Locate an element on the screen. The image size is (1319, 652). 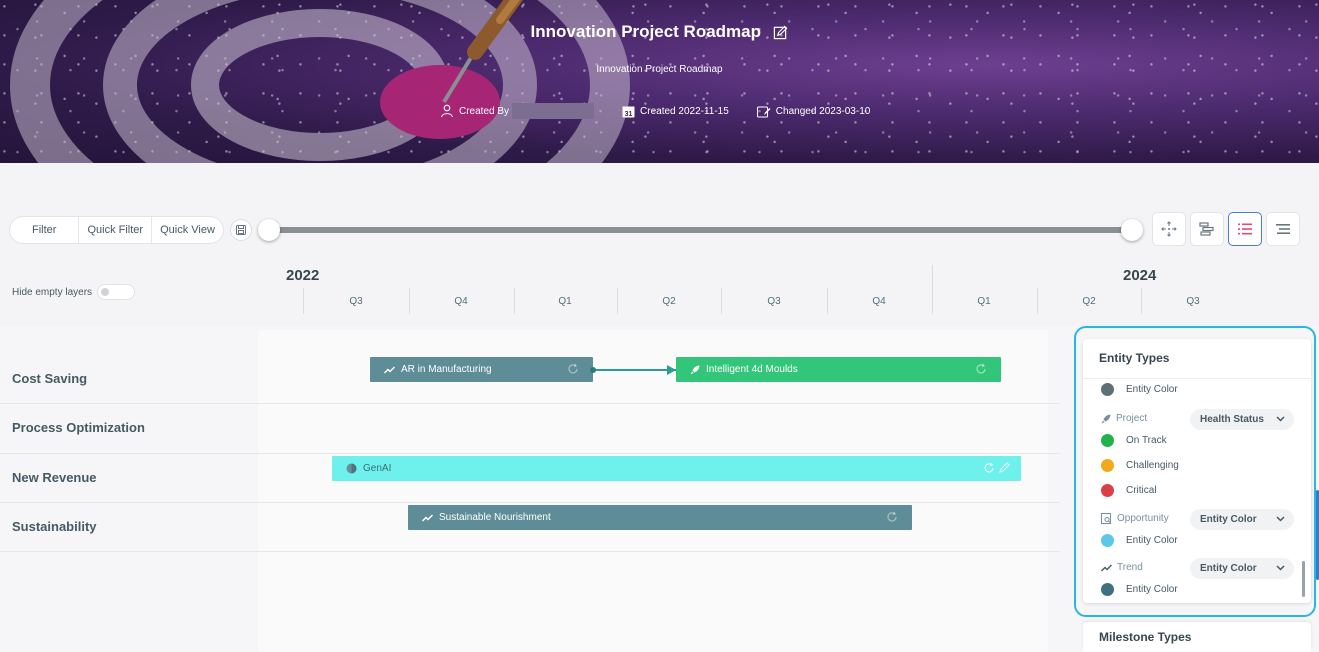
filter-group: Filter Quick Filter Quick View is located at coordinates (116, 230).